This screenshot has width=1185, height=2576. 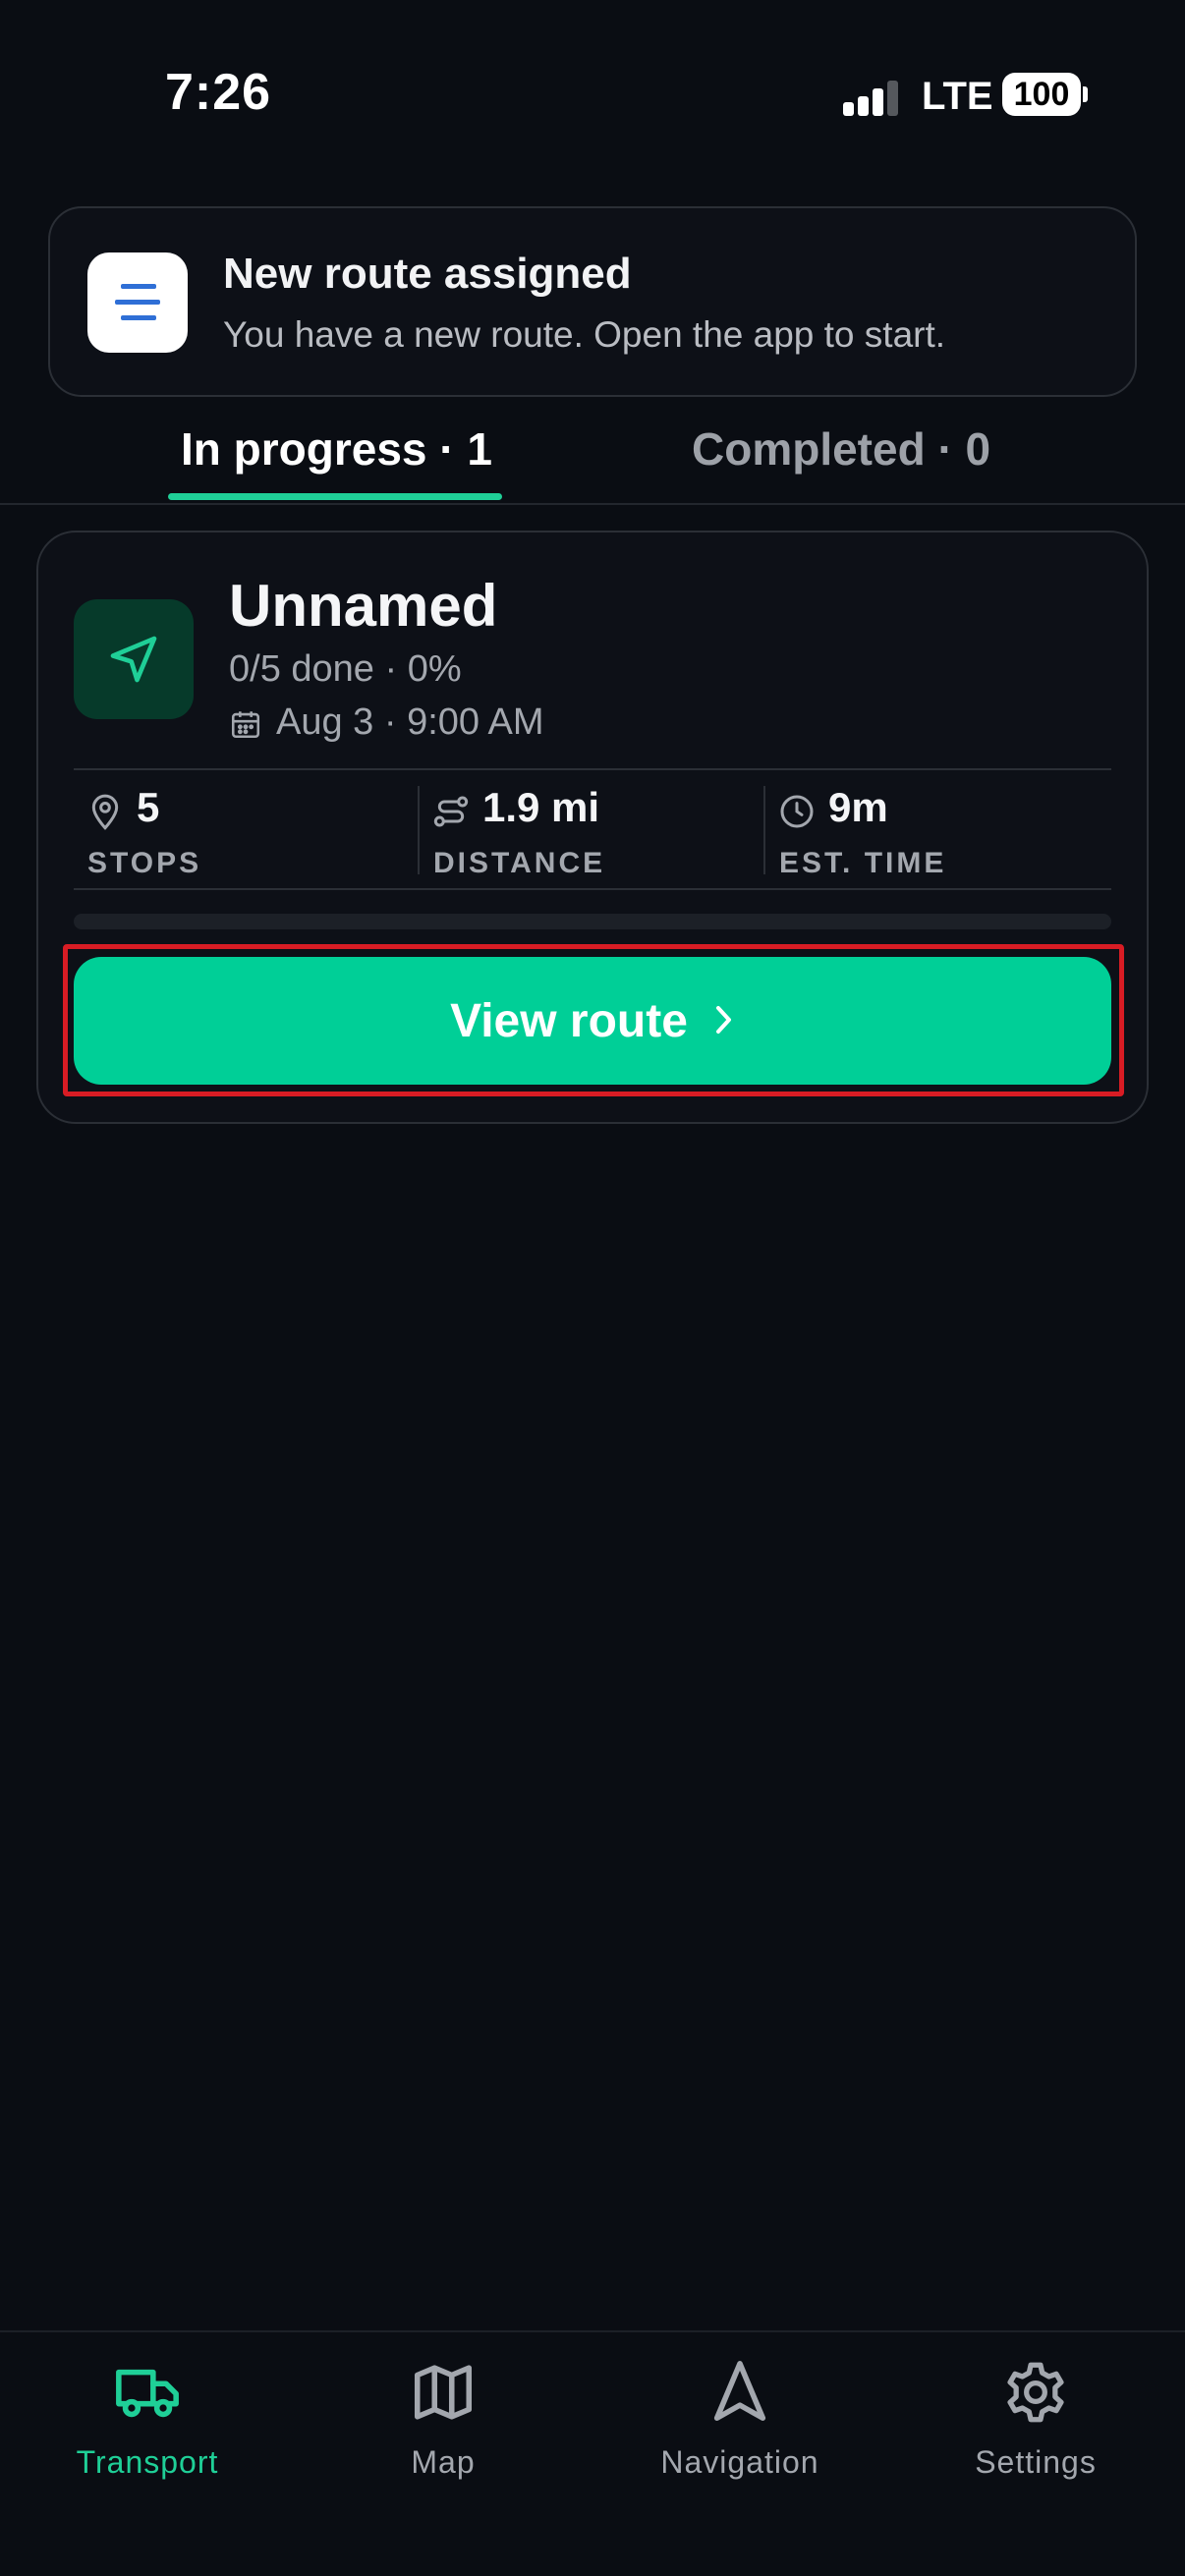 I want to click on network-type: LTE, so click(x=958, y=96).